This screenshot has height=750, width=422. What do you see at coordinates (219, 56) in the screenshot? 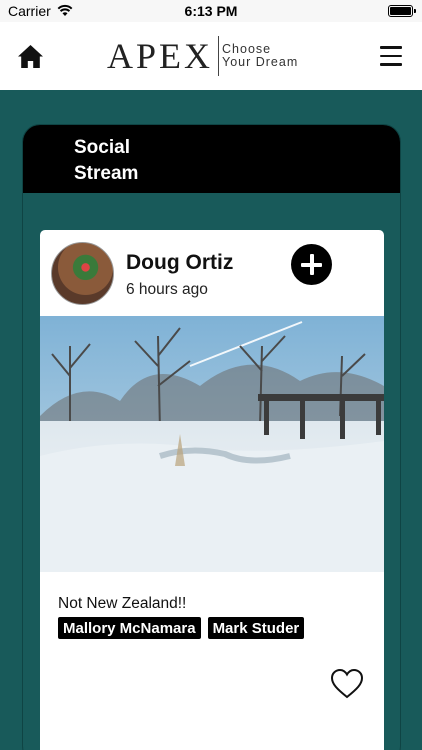
I see `logo-divider` at bounding box center [219, 56].